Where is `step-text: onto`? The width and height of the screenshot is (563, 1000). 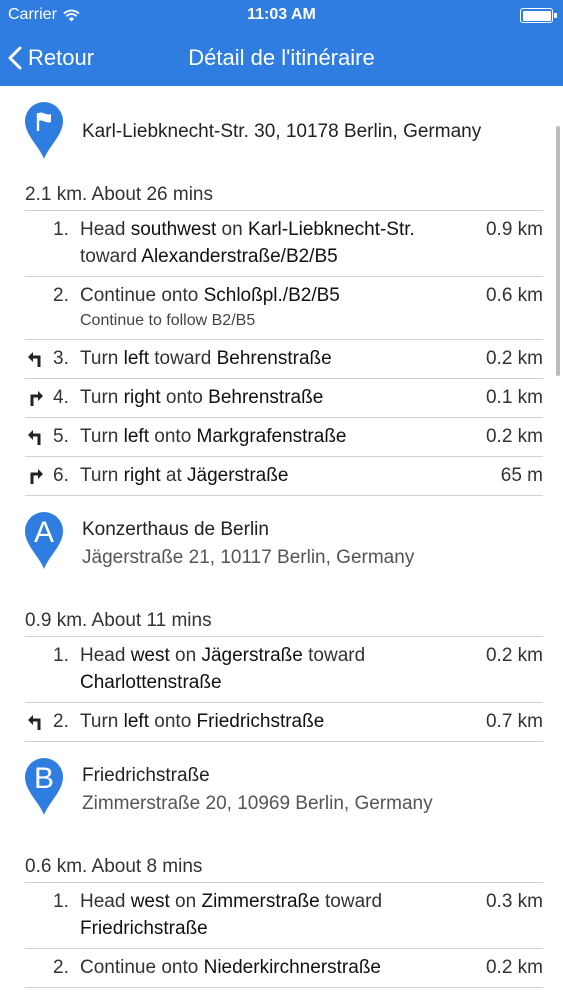
step-text: onto is located at coordinates (173, 436).